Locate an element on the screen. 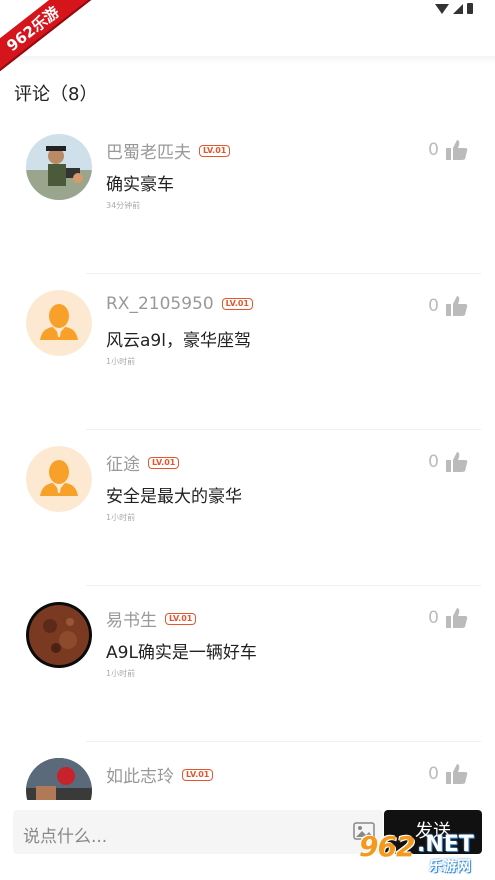 This screenshot has width=495, height=880. username-text: 巴蜀老匹夫 is located at coordinates (148, 153).